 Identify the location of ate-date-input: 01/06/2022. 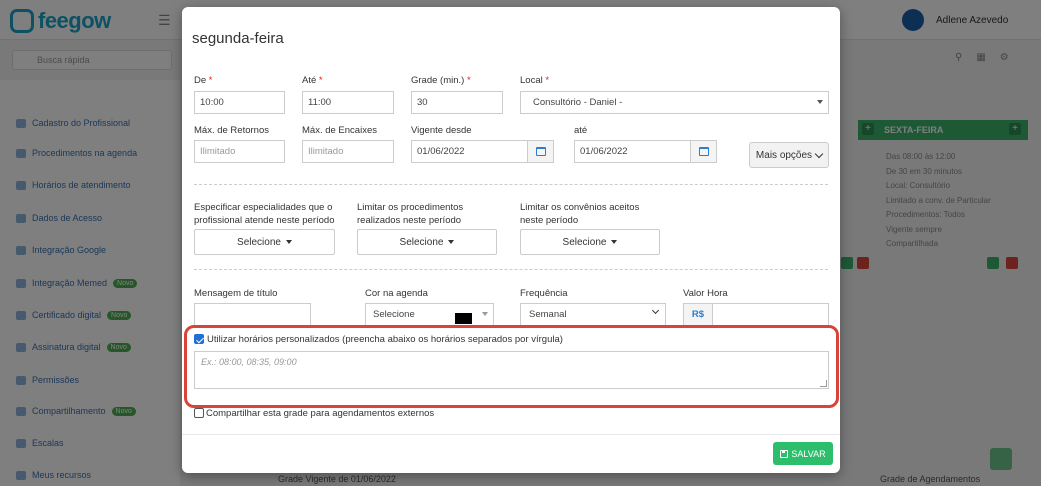
(632, 151).